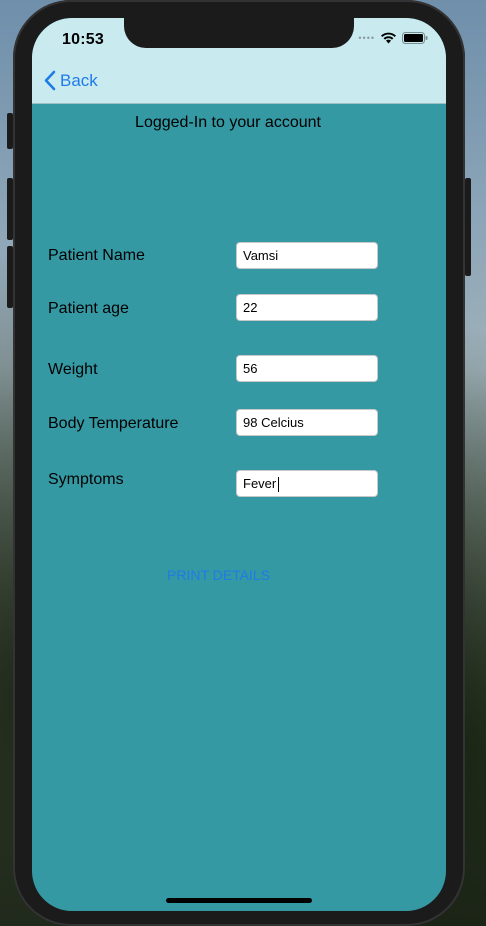  What do you see at coordinates (86, 479) in the screenshot?
I see `symptoms-label: Symptoms` at bounding box center [86, 479].